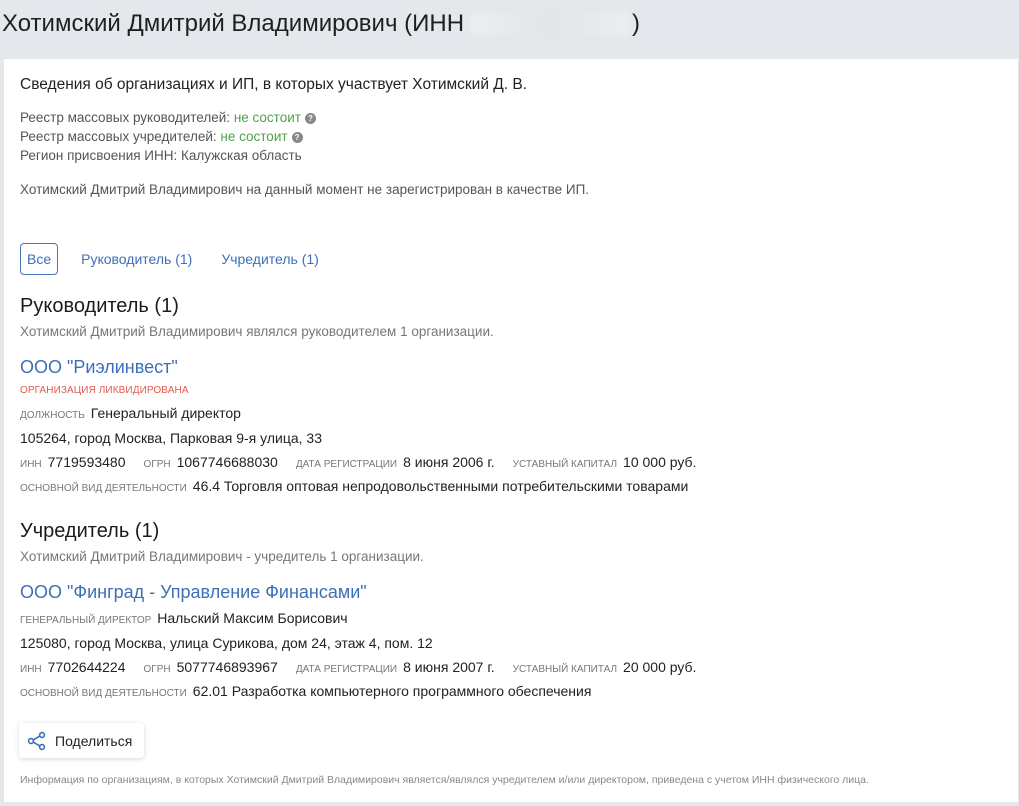 This screenshot has width=1019, height=806. Describe the element at coordinates (193, 592) in the screenshot. I see `org-link-fingrad: ООО "Финград - Управление Финансами"` at that location.